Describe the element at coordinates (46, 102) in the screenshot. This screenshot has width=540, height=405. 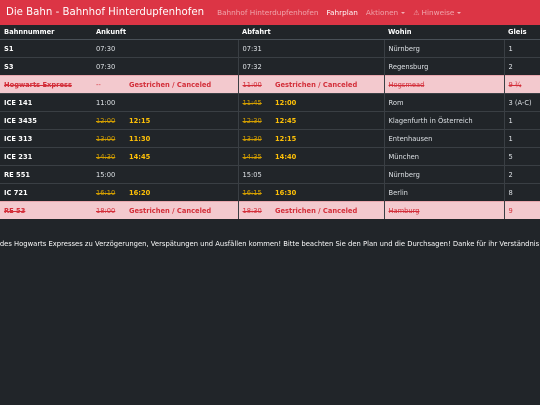
I see `cell-bahnnummer: ICE 141` at that location.